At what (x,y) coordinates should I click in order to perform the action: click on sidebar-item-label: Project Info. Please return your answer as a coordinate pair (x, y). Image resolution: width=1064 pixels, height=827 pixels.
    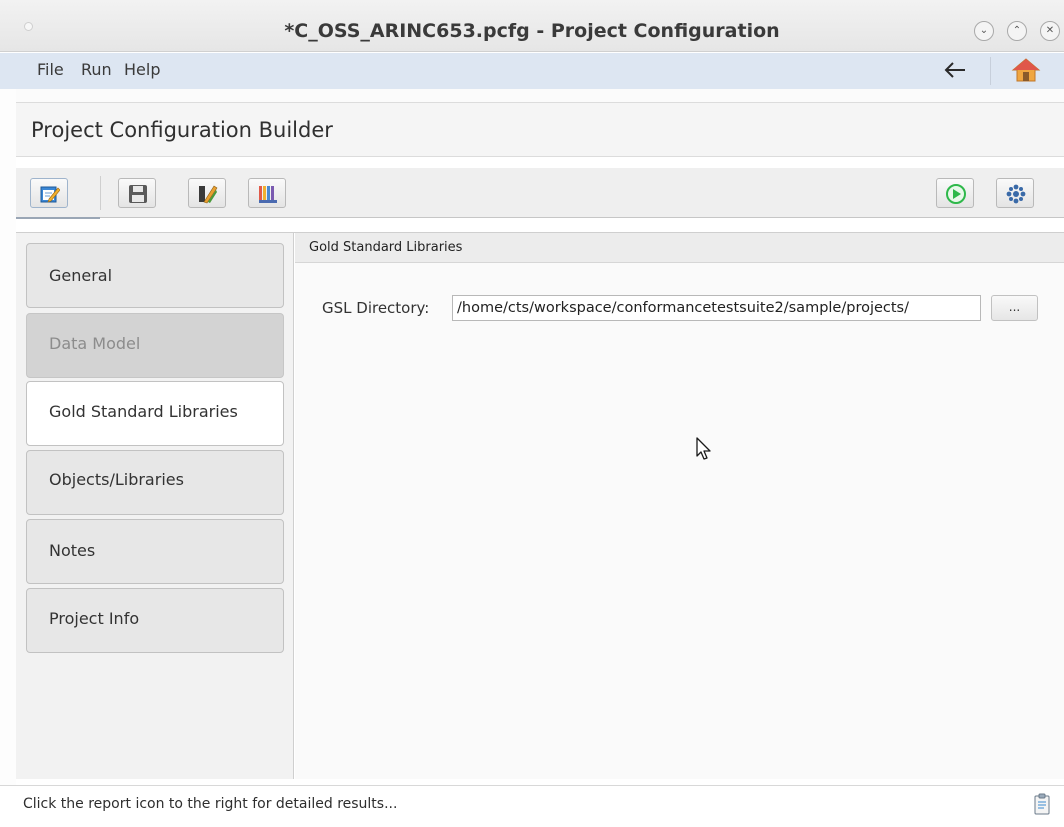
    Looking at the image, I should click on (94, 618).